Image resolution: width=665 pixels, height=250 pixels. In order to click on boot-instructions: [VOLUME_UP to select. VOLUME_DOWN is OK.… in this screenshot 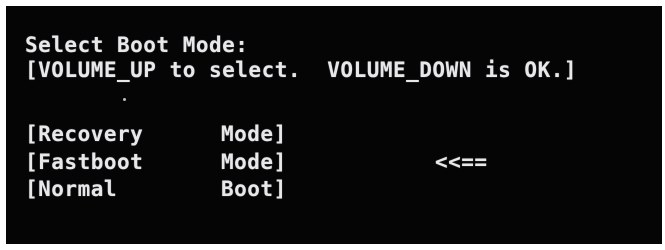, I will do `click(301, 70)`.